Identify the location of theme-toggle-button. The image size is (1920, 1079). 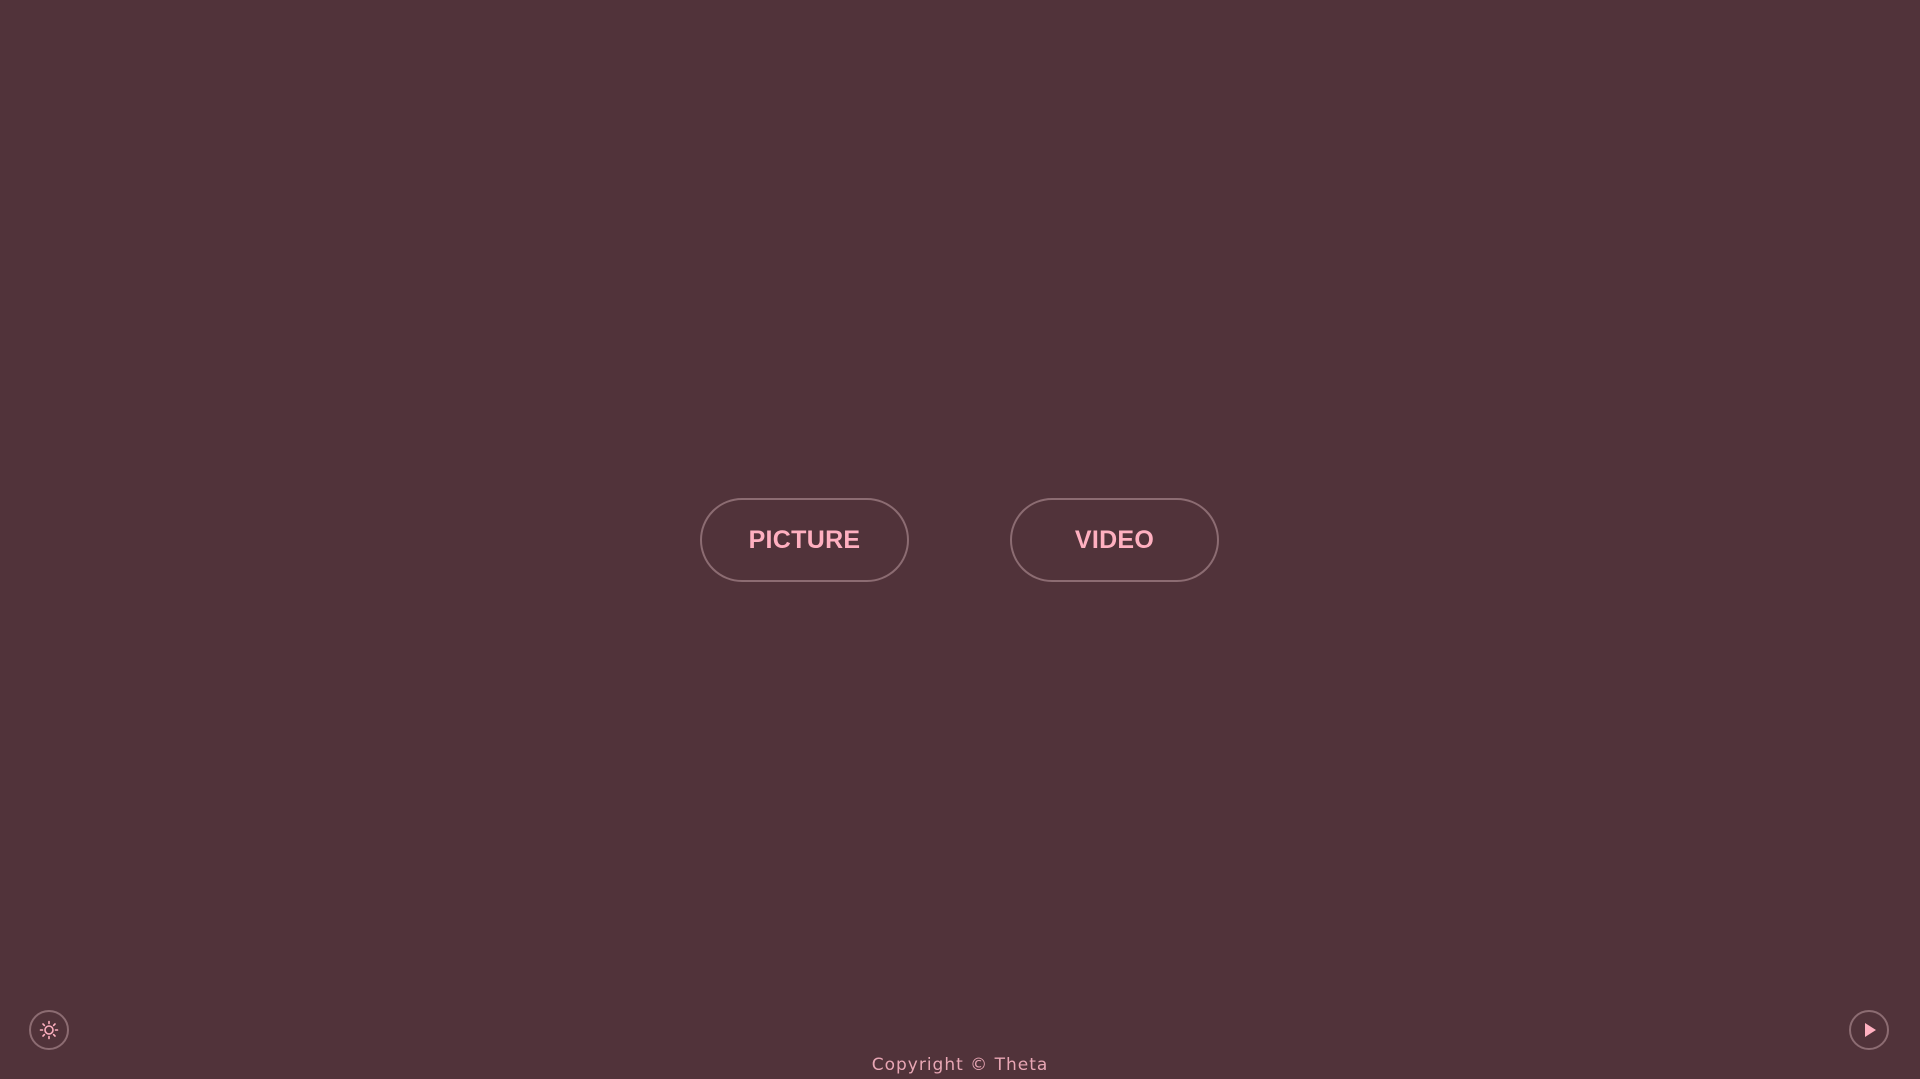
(49, 1030).